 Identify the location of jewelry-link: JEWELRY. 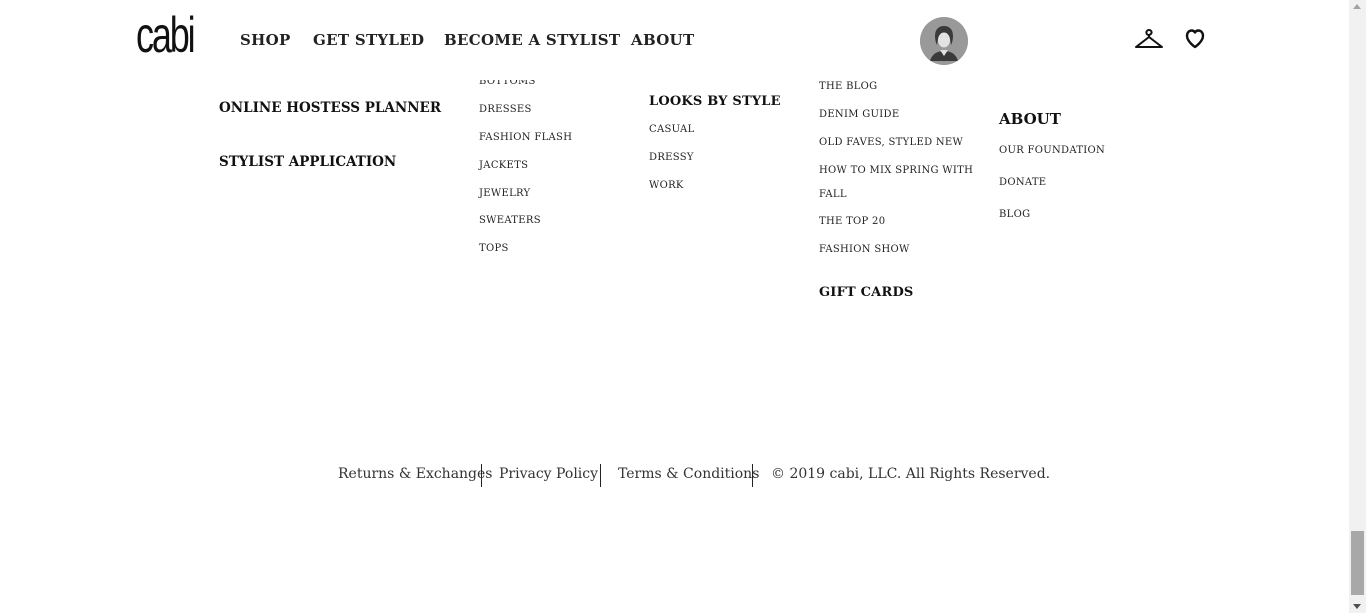
(504, 193).